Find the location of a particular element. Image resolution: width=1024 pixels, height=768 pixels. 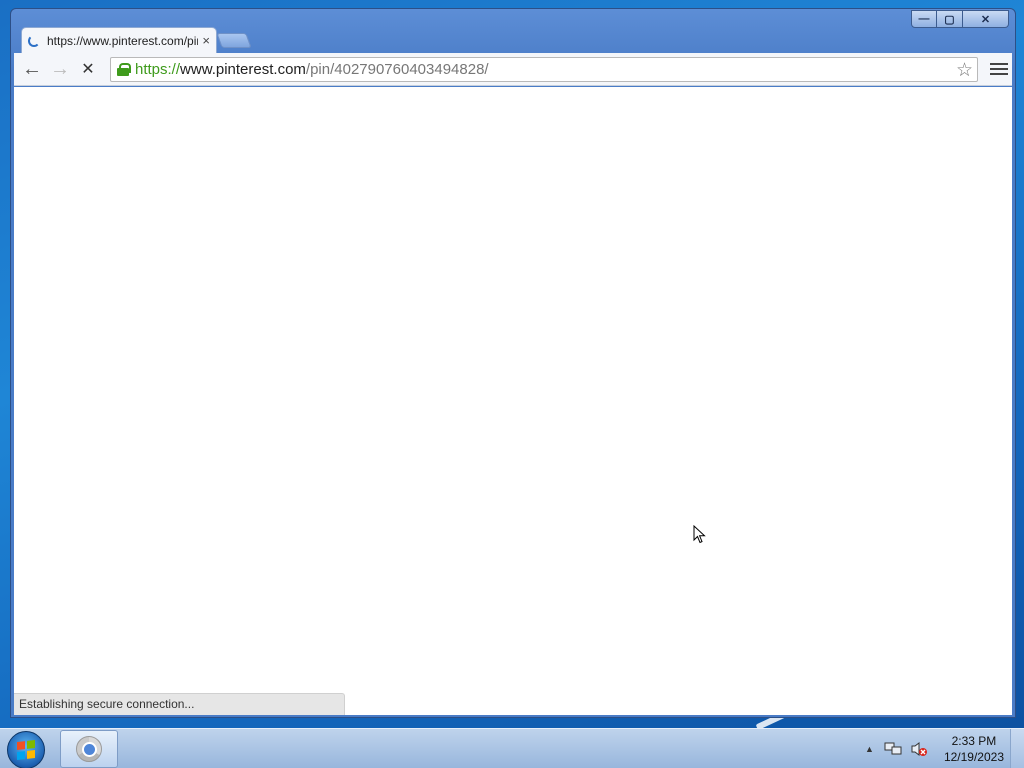

url-host: www.pinterest.com is located at coordinates (243, 69).